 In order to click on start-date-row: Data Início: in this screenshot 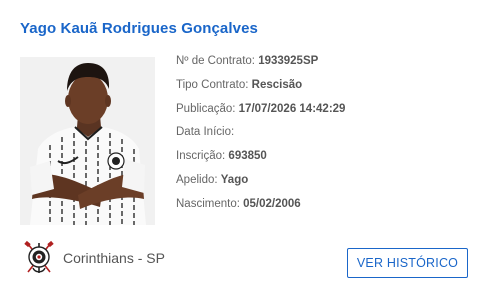, I will do `click(260, 136)`.